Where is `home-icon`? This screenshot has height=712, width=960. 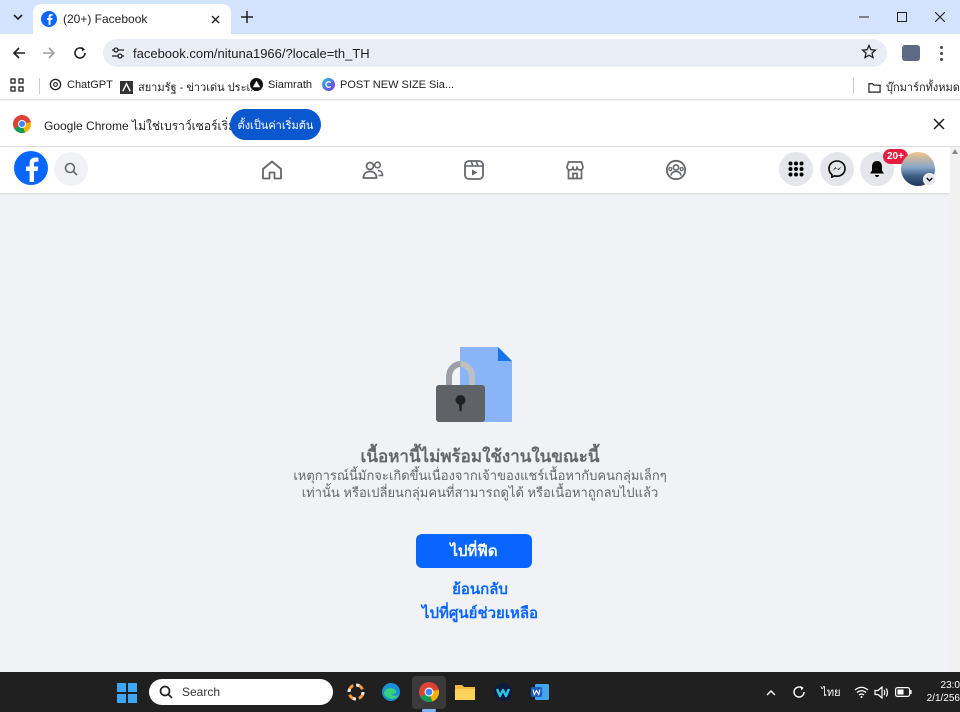
home-icon is located at coordinates (272, 170).